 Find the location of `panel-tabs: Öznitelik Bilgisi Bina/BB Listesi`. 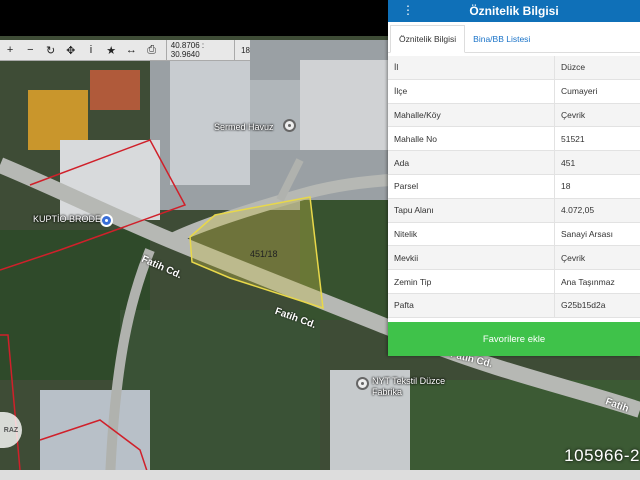

panel-tabs: Öznitelik Bilgisi Bina/BB Listesi is located at coordinates (514, 37).